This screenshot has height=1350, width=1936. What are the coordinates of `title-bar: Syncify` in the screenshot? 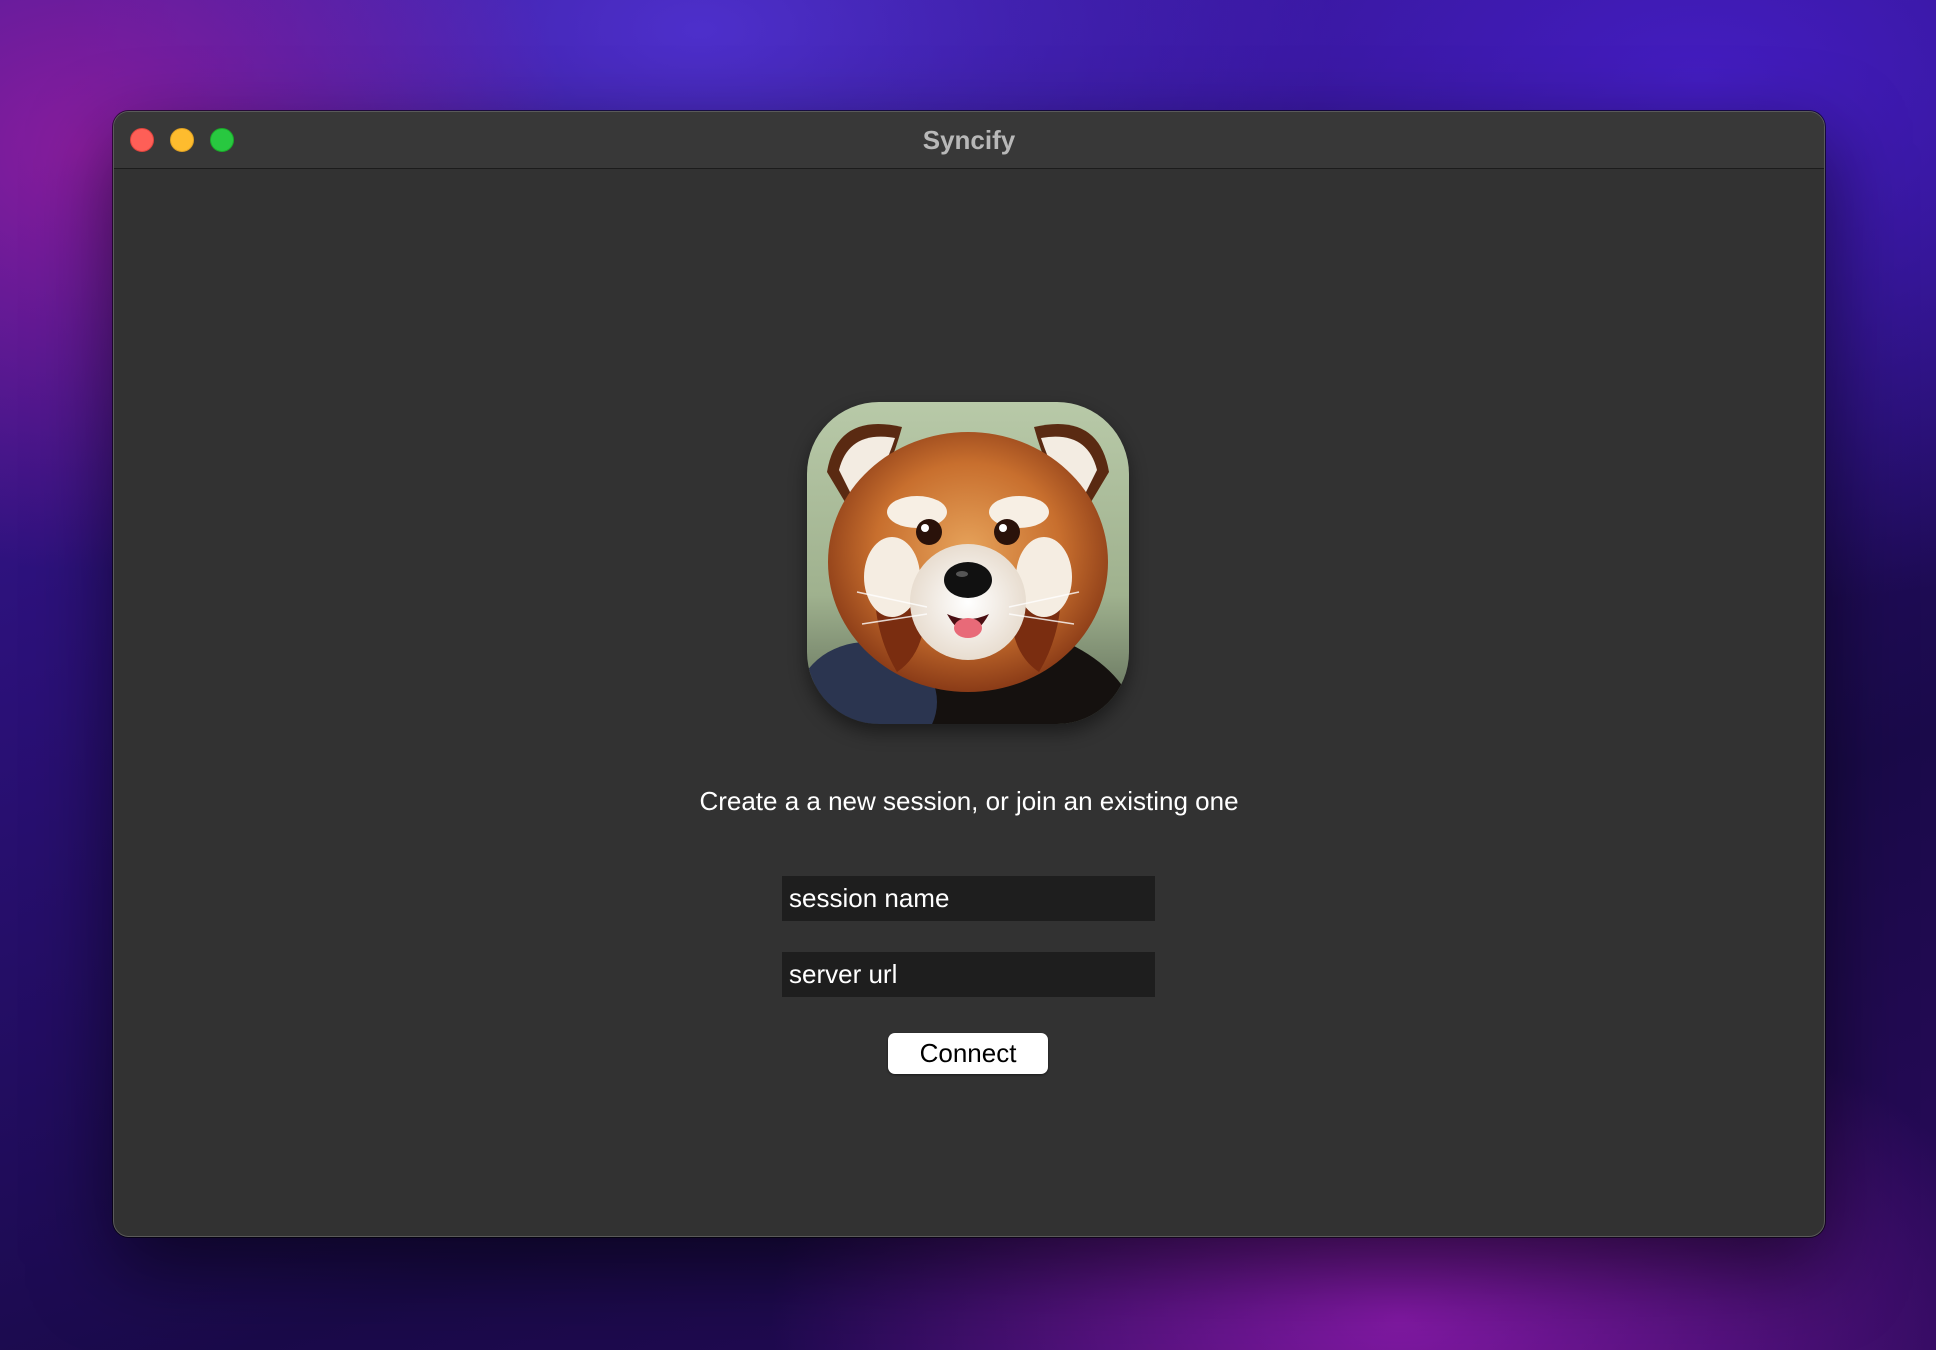 It's located at (969, 140).